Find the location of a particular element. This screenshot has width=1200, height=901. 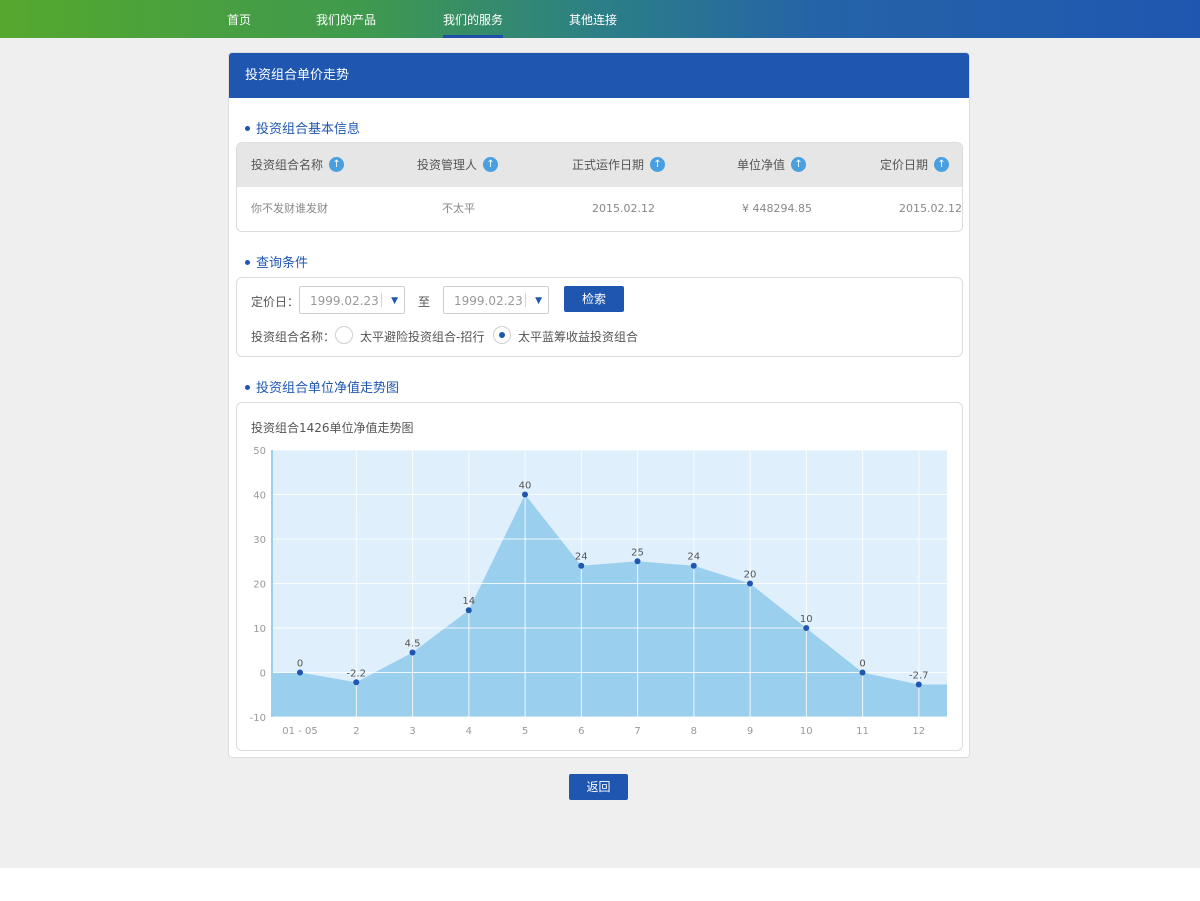

x-tick-label: 7 is located at coordinates (637, 731).